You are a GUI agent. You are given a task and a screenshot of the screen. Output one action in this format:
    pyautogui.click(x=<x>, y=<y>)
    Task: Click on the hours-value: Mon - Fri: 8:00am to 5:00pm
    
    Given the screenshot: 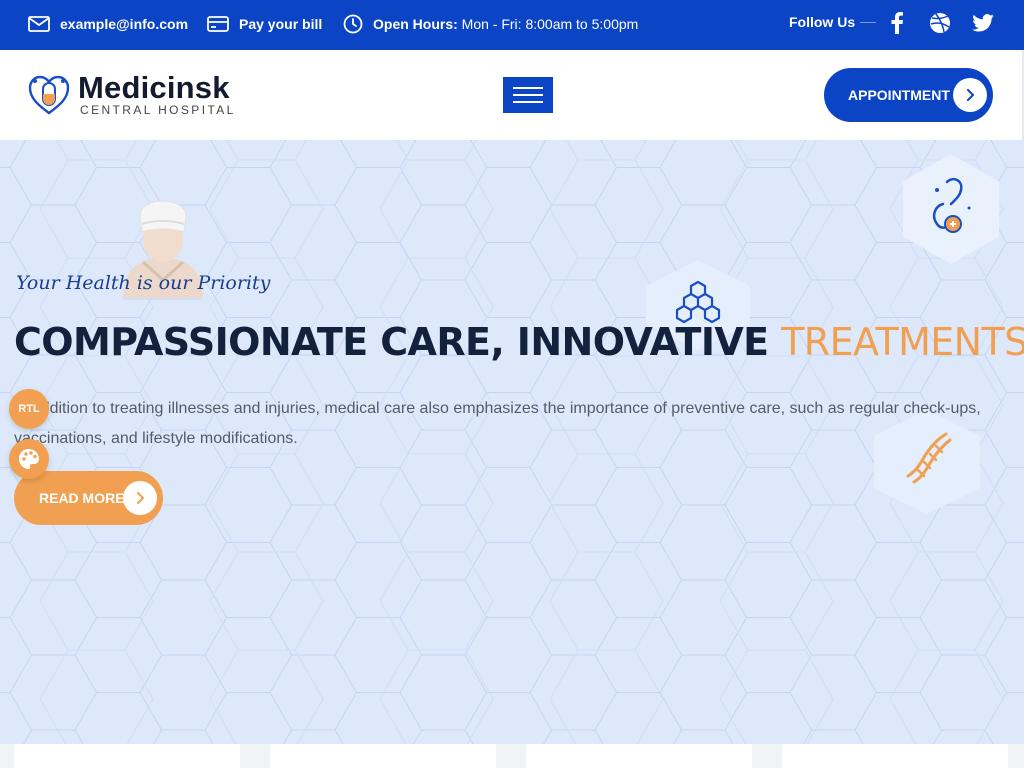 What is the action you would take?
    pyautogui.click(x=550, y=24)
    